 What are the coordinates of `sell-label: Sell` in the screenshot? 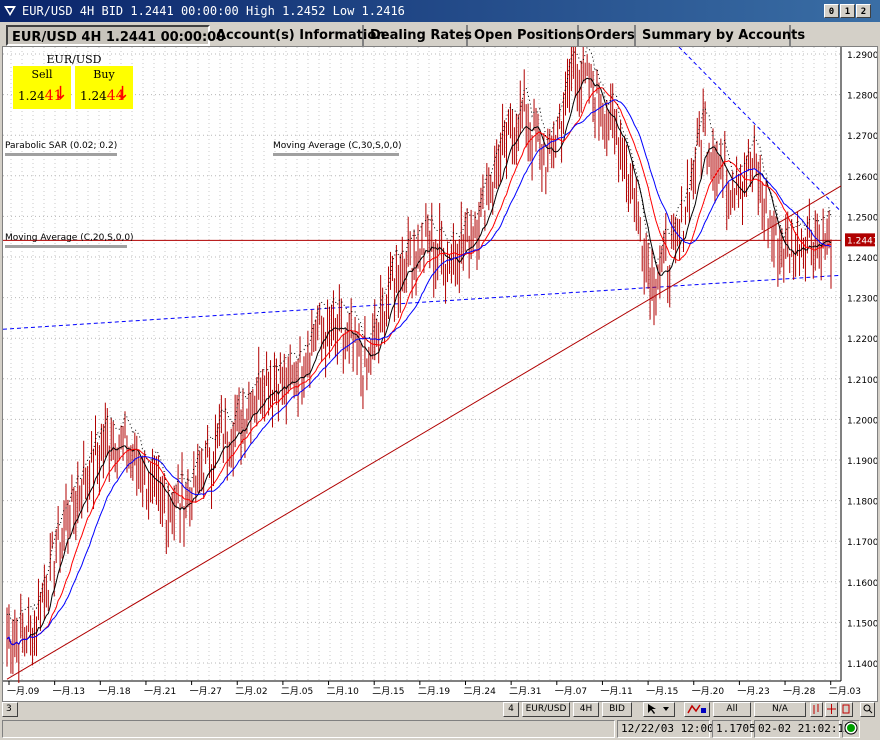 It's located at (42, 74).